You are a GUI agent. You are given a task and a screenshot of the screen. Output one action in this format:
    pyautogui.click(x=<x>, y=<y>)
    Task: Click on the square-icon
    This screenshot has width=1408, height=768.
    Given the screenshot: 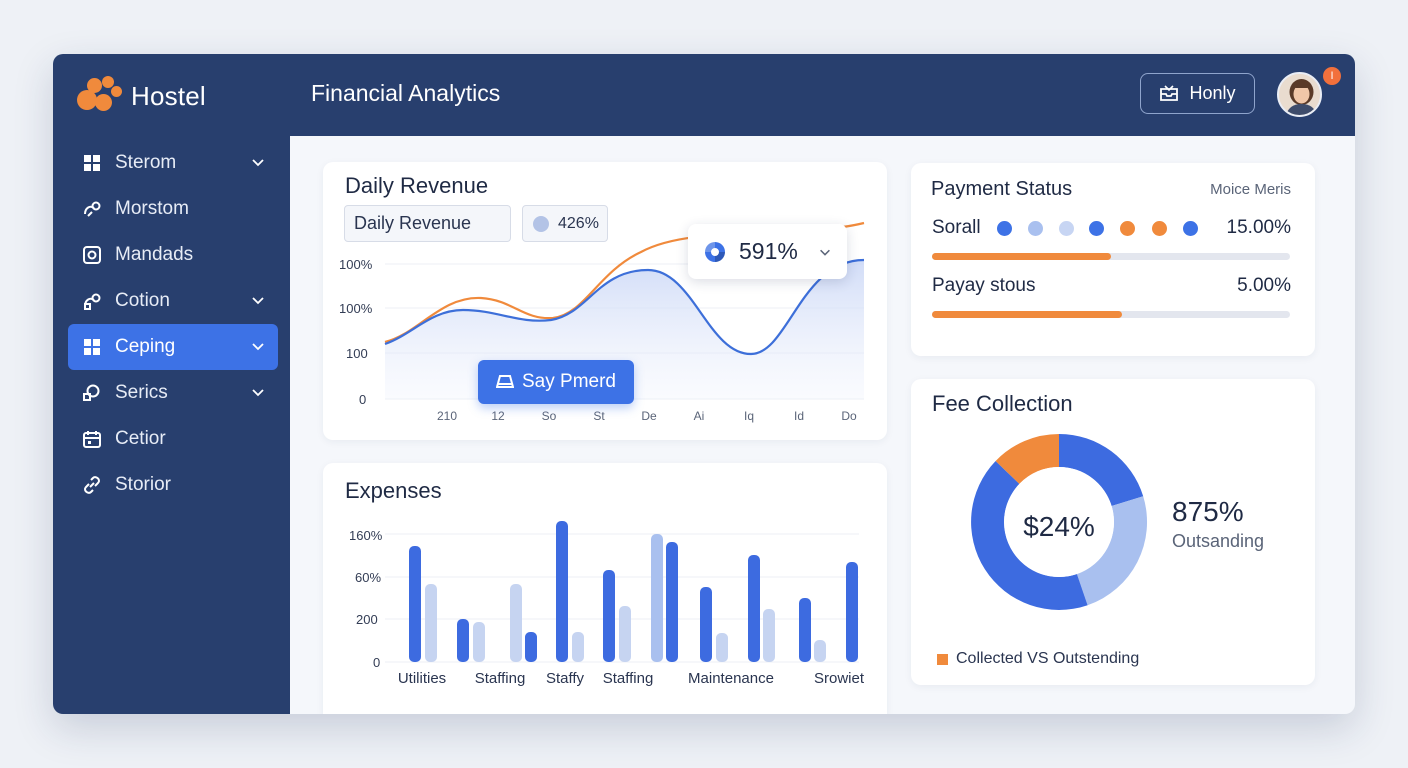 What is the action you would take?
    pyautogui.click(x=92, y=255)
    